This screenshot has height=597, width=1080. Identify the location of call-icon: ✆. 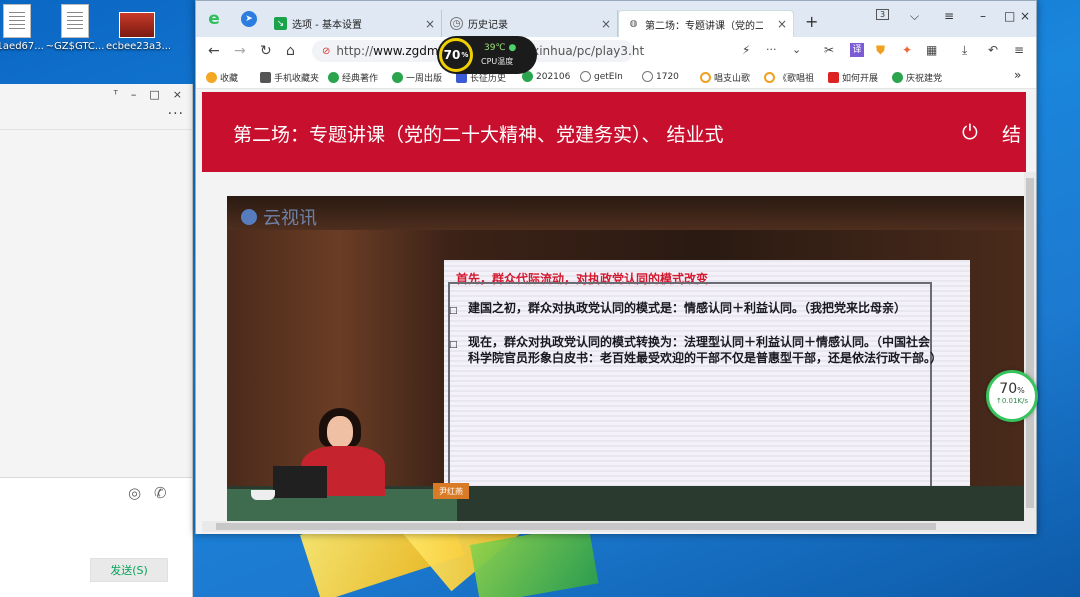
(160, 493).